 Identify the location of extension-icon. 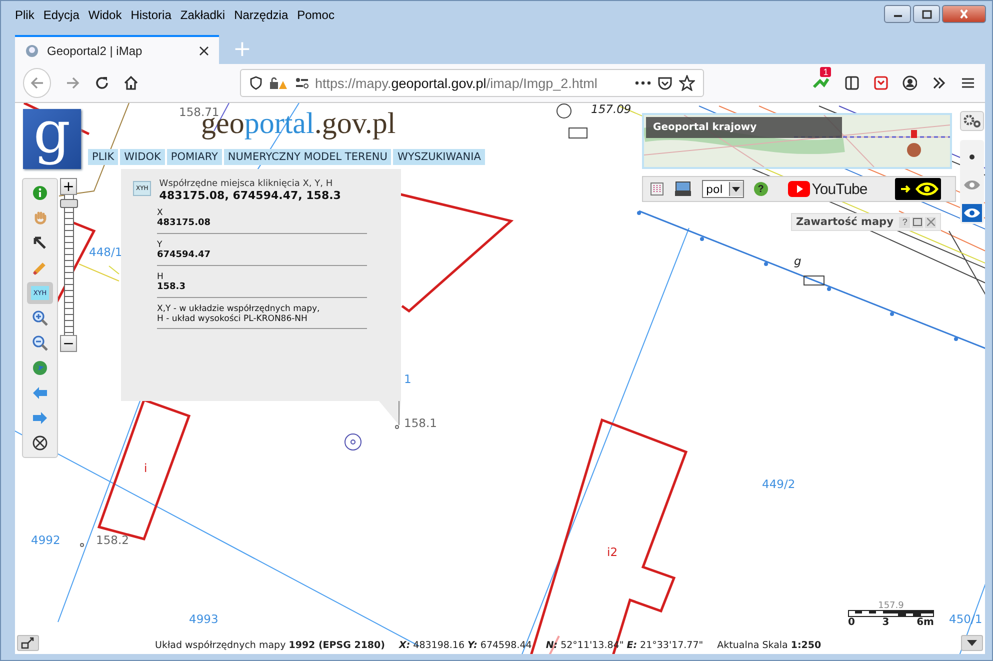
(821, 83).